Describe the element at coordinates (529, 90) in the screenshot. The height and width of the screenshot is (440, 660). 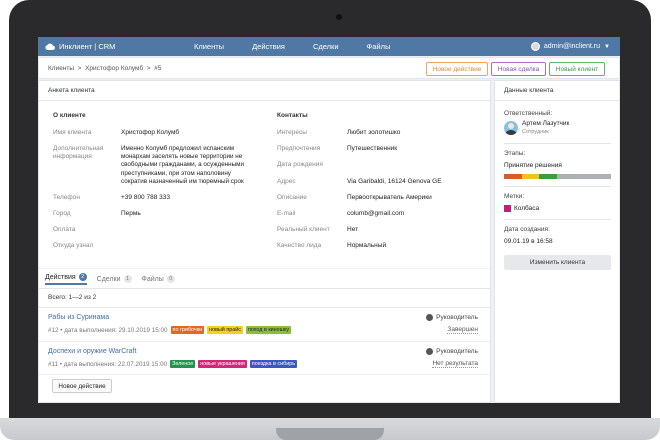
I see `sidebar-header: Данные клиента` at that location.